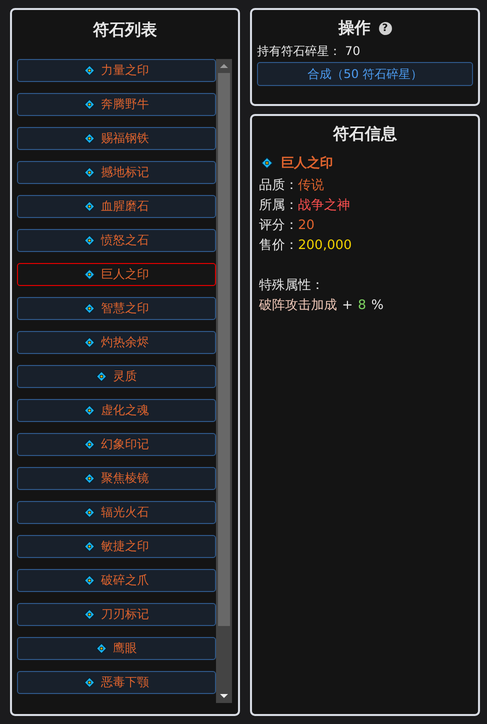 This screenshot has width=487, height=724. I want to click on craft-button: 合成（50 符石碎星）, so click(365, 74).